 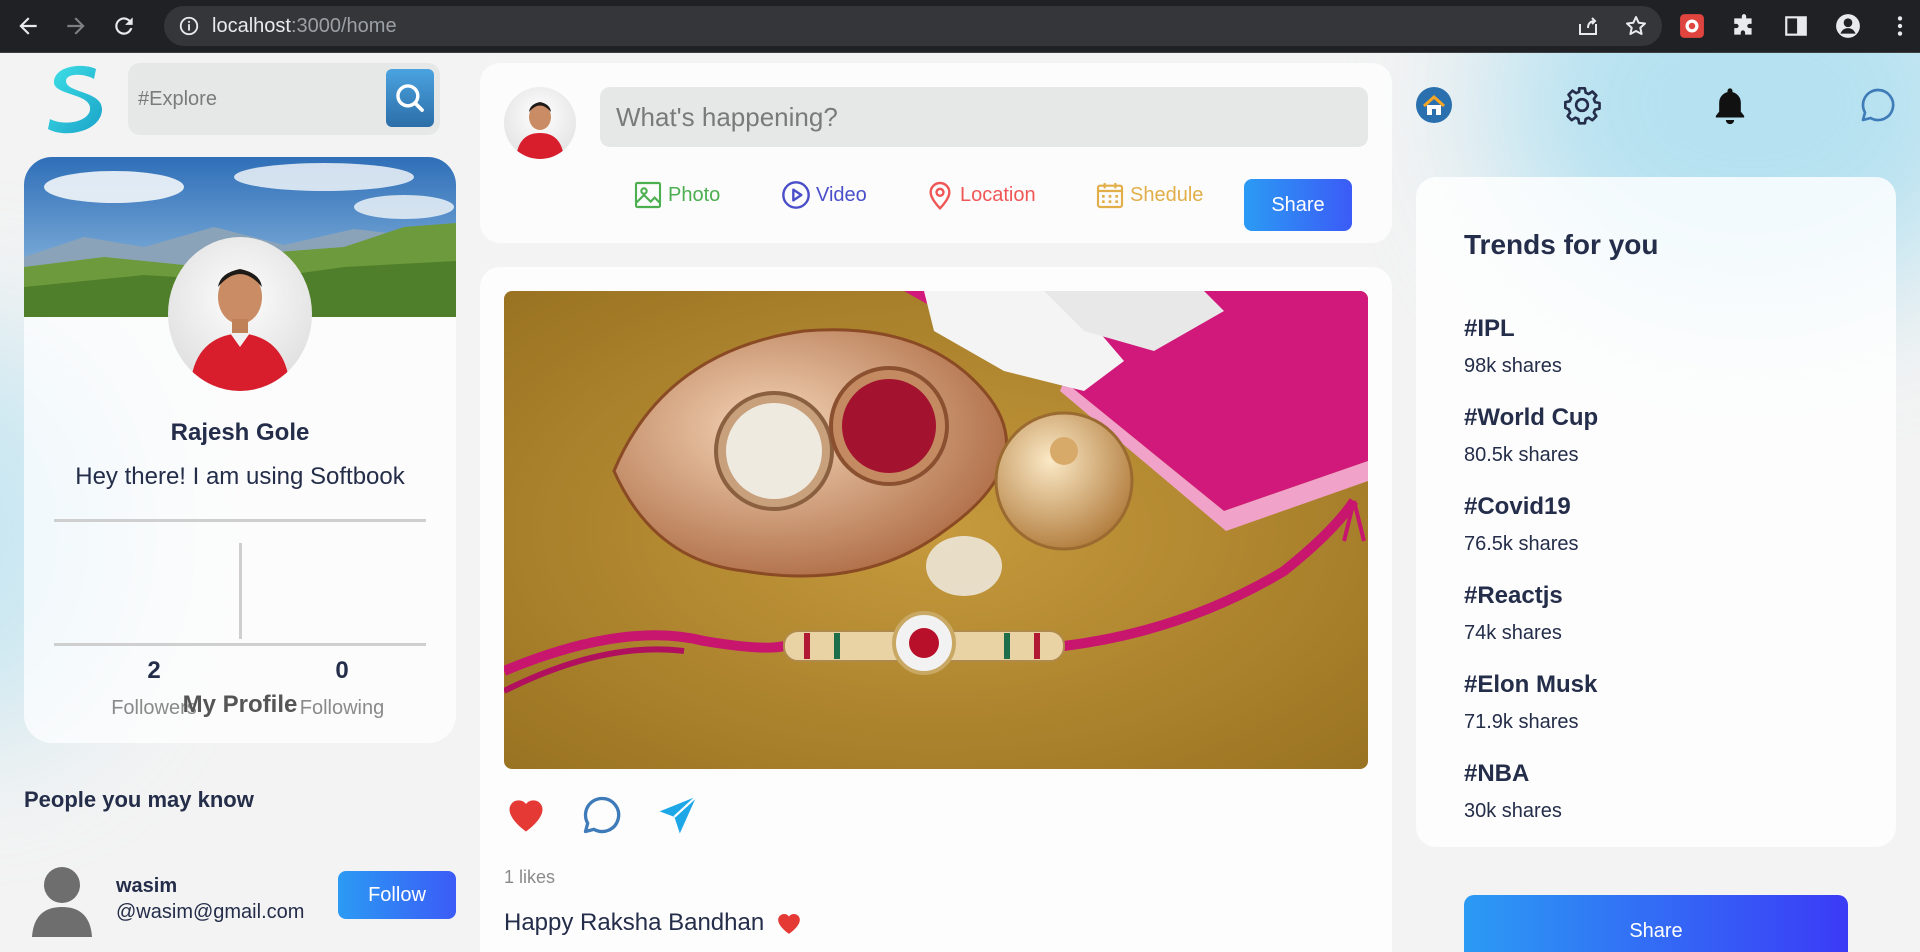 What do you see at coordinates (1692, 26) in the screenshot?
I see `extension-red-icon` at bounding box center [1692, 26].